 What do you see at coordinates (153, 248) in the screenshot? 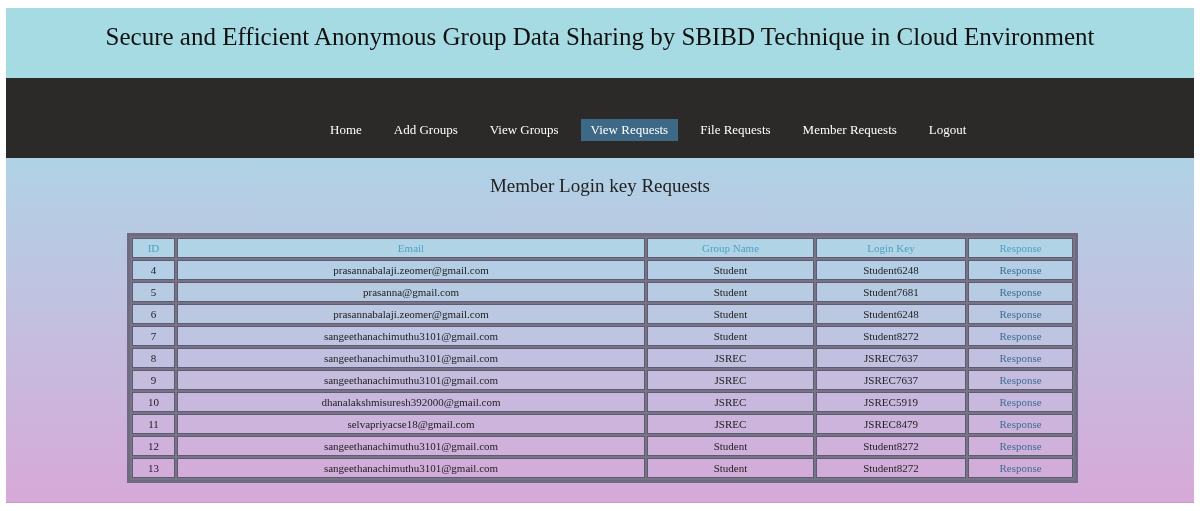
I see `column-header: ID` at bounding box center [153, 248].